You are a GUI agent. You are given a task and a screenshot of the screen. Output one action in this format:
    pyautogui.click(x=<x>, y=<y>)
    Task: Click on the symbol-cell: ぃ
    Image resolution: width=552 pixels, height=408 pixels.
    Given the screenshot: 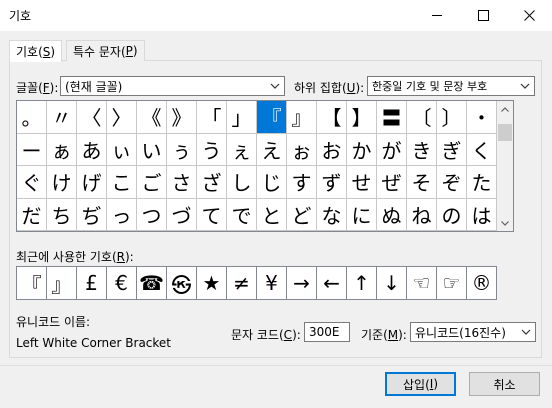 What is the action you would take?
    pyautogui.click(x=122, y=149)
    